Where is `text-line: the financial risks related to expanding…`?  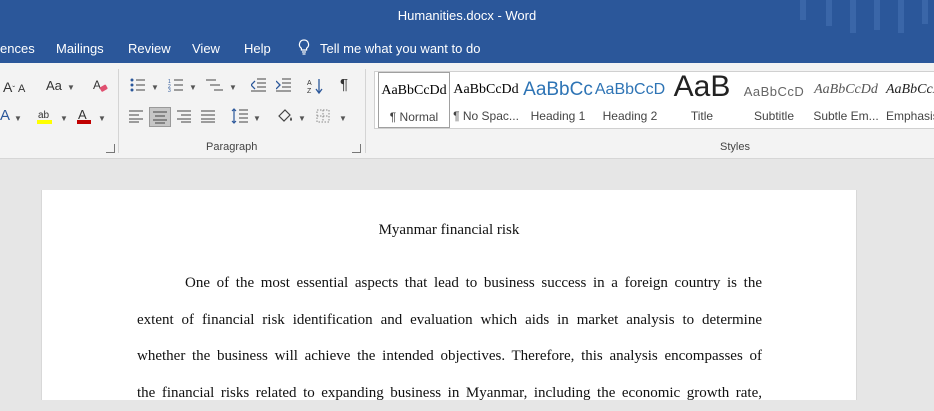
text-line: the financial risks related to expanding… is located at coordinates (449, 393).